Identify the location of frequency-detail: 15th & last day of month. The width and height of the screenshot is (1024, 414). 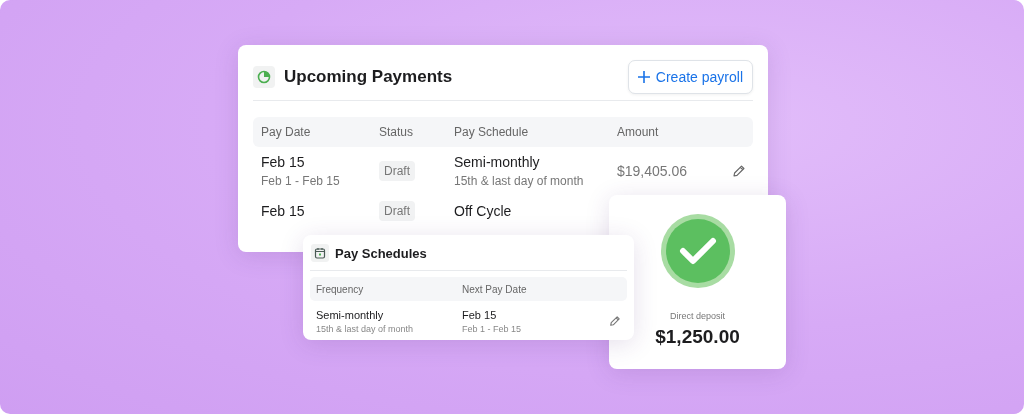
(365, 328).